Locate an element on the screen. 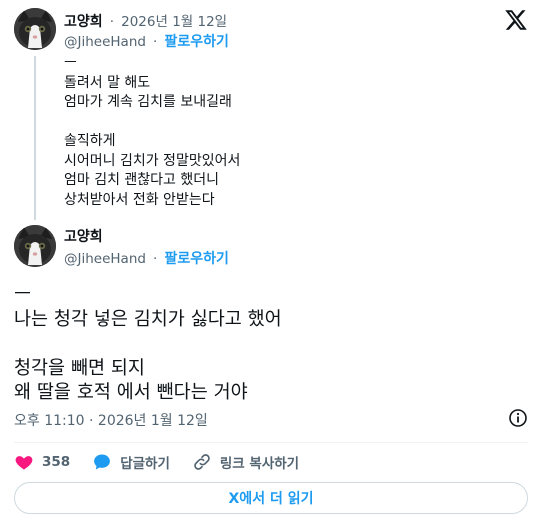 The width and height of the screenshot is (542, 521). reply-tweet-subheader: @JiheeHand · 팔로우하기 is located at coordinates (146, 41).